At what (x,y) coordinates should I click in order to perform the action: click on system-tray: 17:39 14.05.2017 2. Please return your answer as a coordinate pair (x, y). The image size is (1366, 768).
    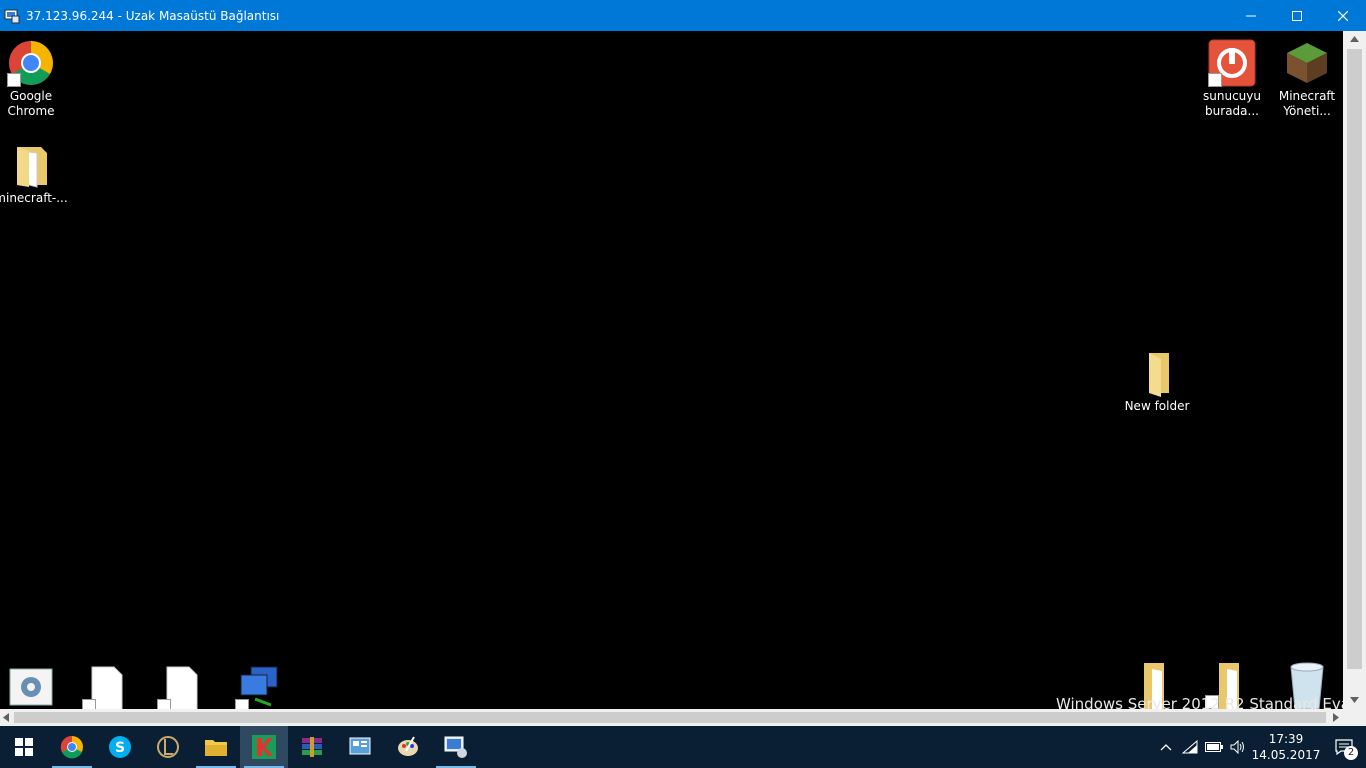
    Looking at the image, I should click on (1260, 747).